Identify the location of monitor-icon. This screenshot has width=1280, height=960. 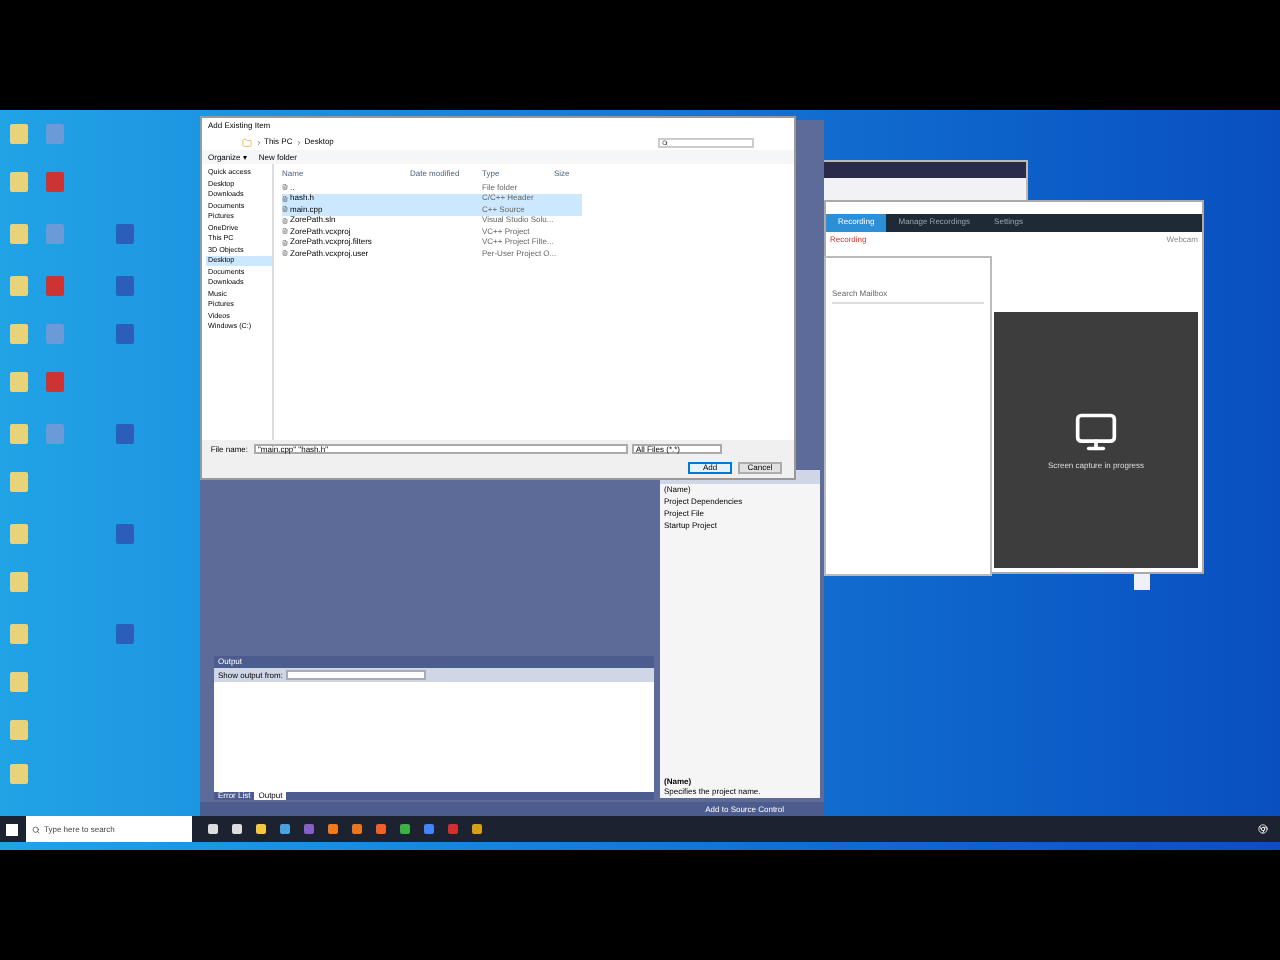
(1096, 432).